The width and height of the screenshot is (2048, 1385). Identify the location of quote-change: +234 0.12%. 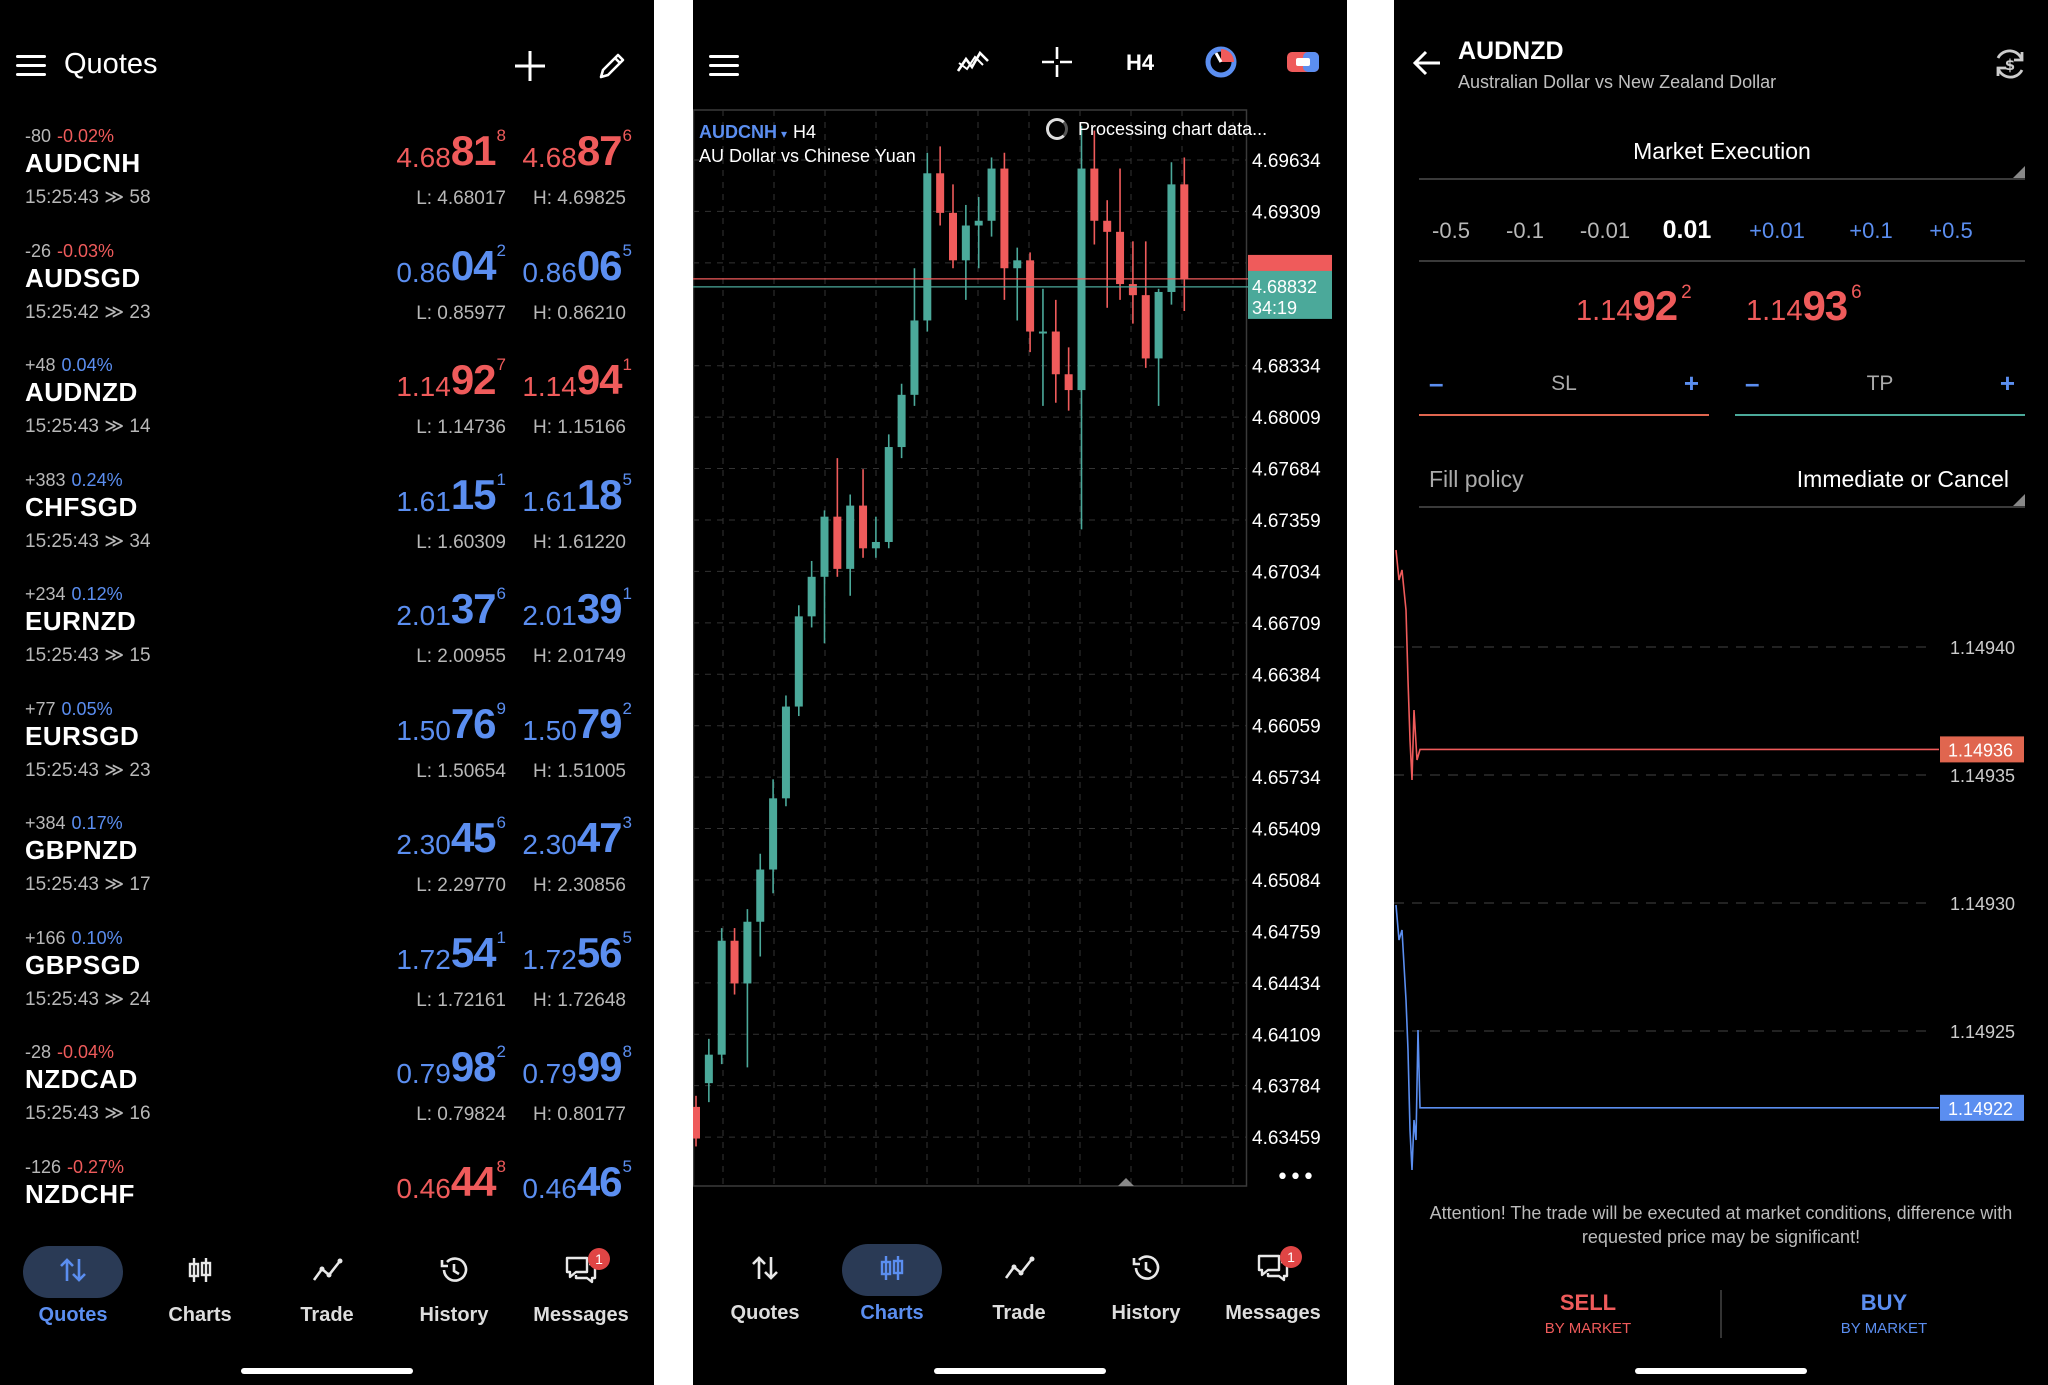
(74, 594).